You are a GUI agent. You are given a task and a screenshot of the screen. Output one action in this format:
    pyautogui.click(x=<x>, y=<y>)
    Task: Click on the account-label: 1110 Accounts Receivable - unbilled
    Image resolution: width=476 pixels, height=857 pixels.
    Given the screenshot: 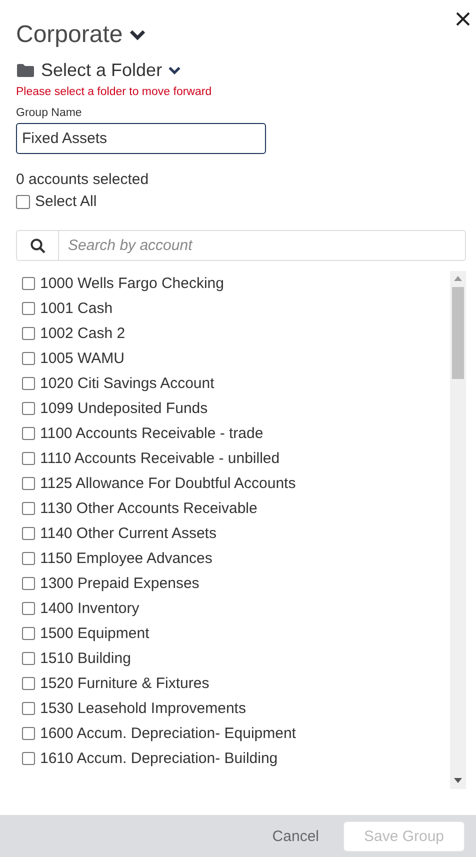 What is the action you would take?
    pyautogui.click(x=160, y=458)
    